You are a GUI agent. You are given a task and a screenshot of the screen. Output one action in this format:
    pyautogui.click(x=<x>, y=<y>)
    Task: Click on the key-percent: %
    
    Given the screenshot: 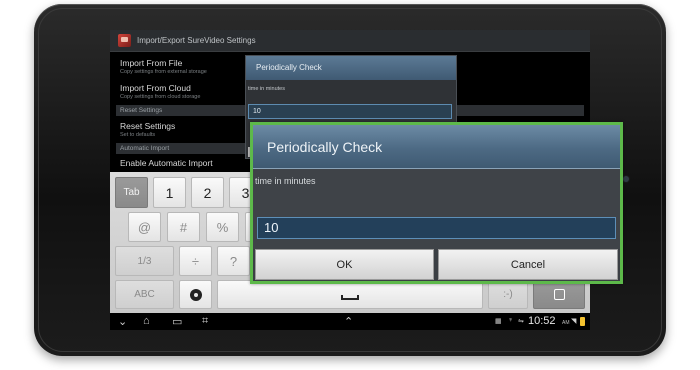 What is the action you would take?
    pyautogui.click(x=222, y=227)
    